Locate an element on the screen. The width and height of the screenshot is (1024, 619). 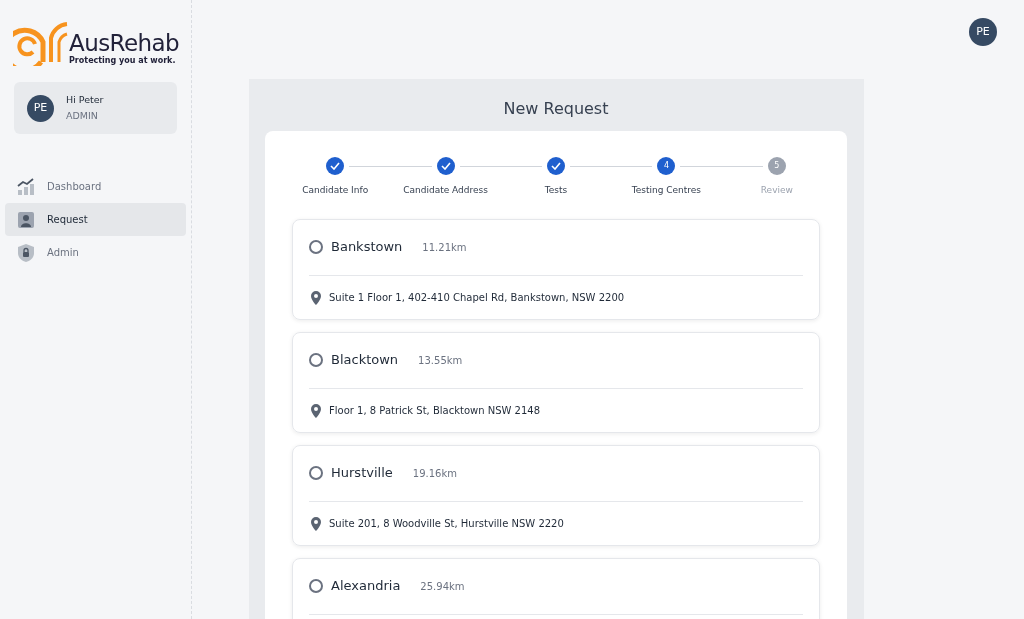
centre-card: Blacktown 13.55km Floor 1, 8 Patrick St, Blacktown NSW 2148 is located at coordinates (556, 382).